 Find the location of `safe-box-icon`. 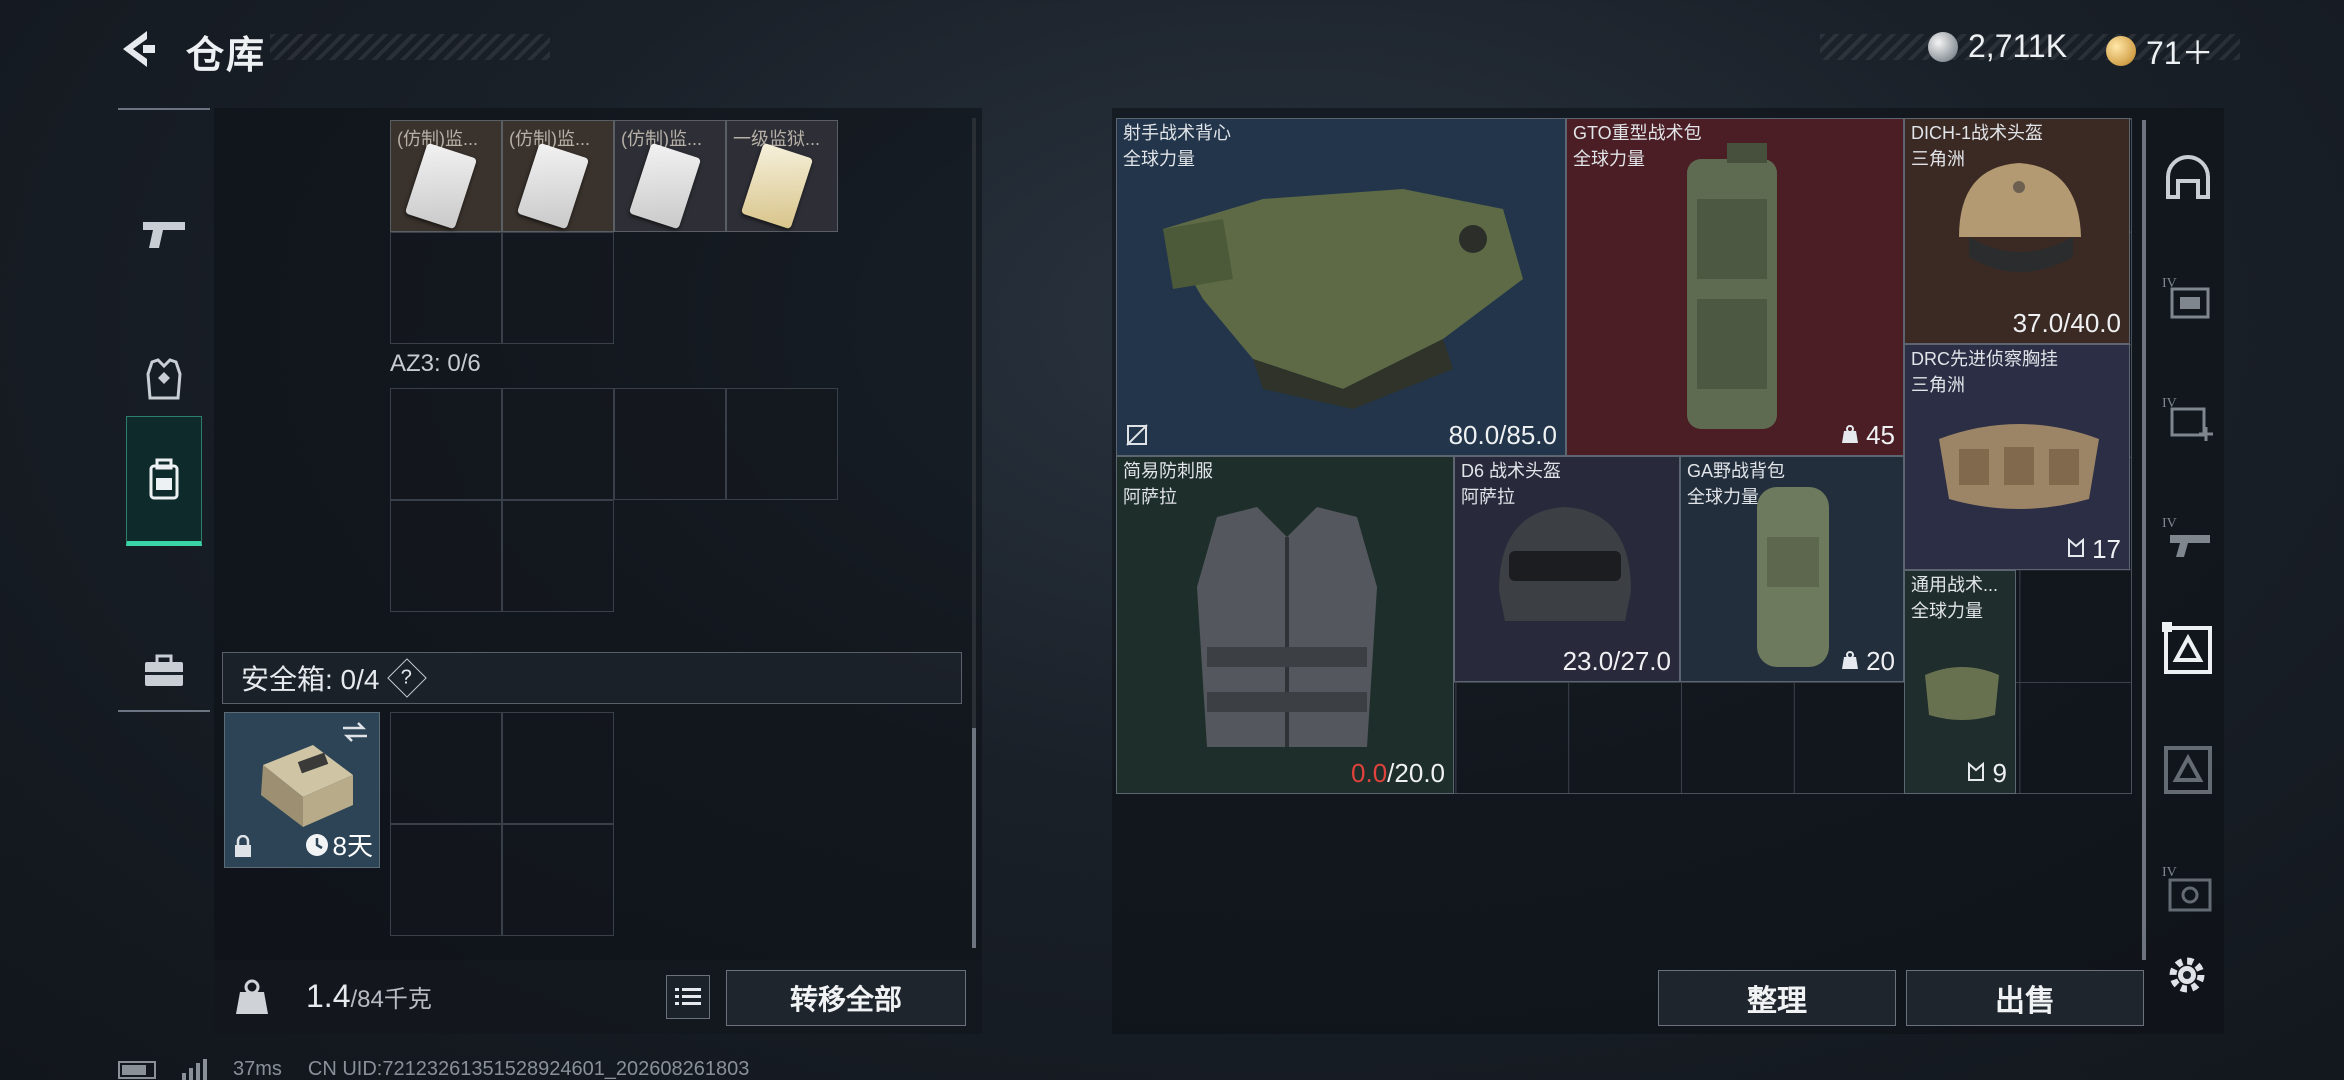

safe-box-icon is located at coordinates (307, 786).